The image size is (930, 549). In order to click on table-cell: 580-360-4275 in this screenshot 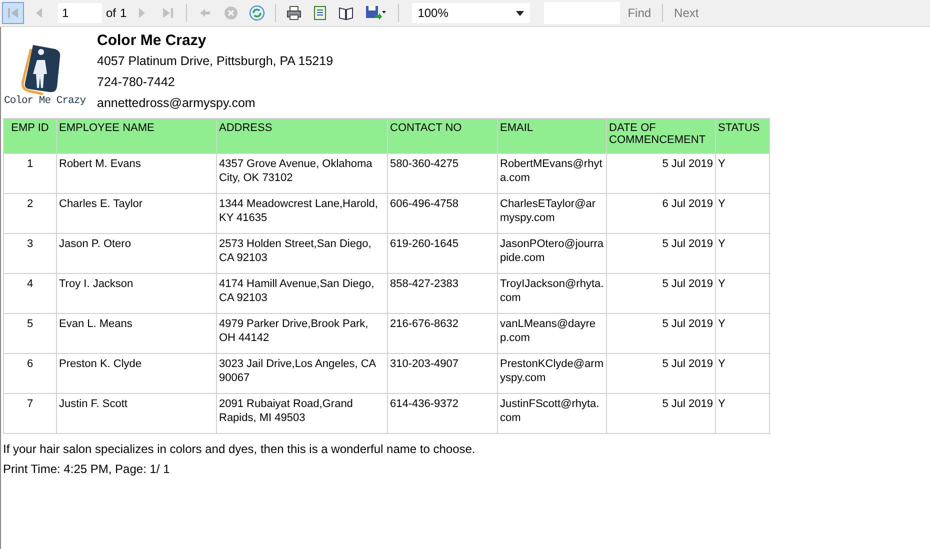, I will do `click(443, 174)`.